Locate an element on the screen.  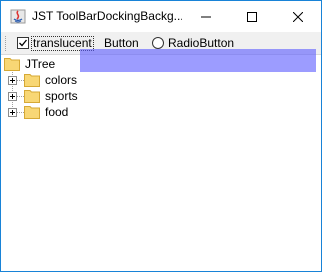
expand-sports-icon is located at coordinates (12, 96).